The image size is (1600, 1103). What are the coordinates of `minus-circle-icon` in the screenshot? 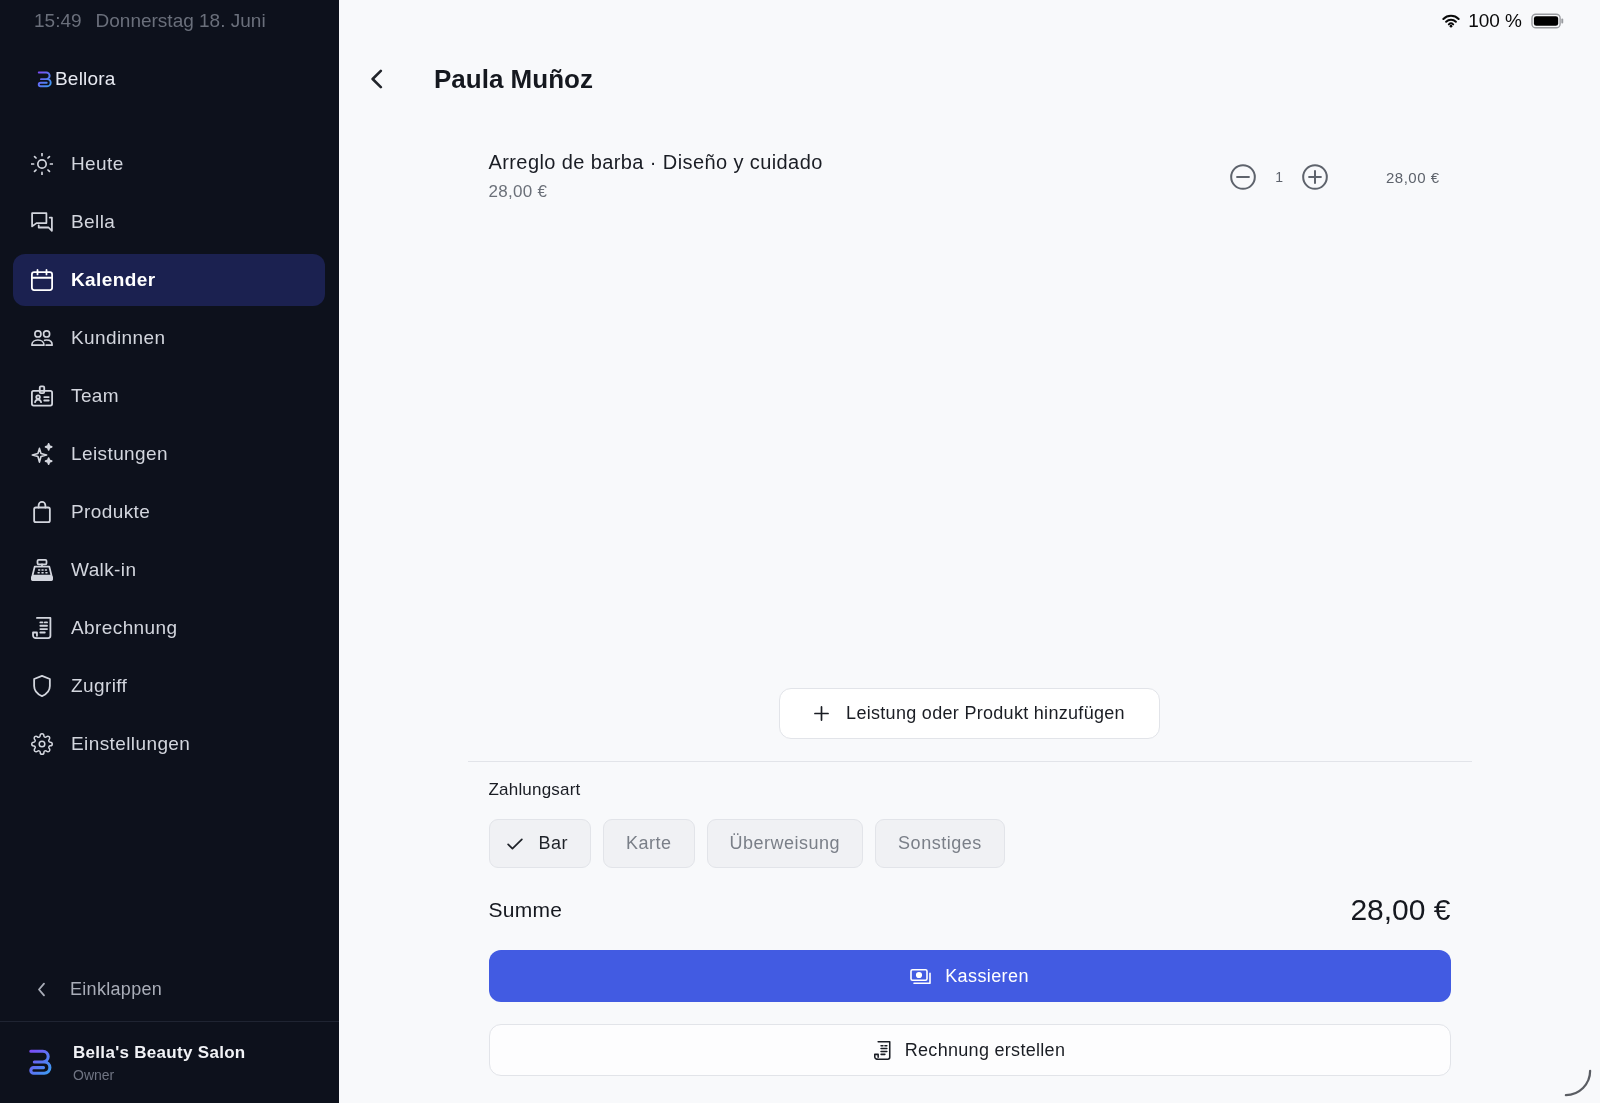 It's located at (1243, 177).